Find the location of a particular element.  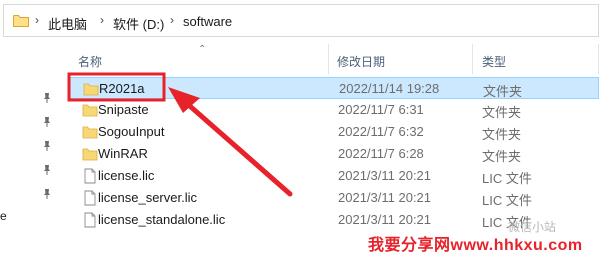

breadcrumb-drive-d: 软件 (D:) is located at coordinates (138, 23).